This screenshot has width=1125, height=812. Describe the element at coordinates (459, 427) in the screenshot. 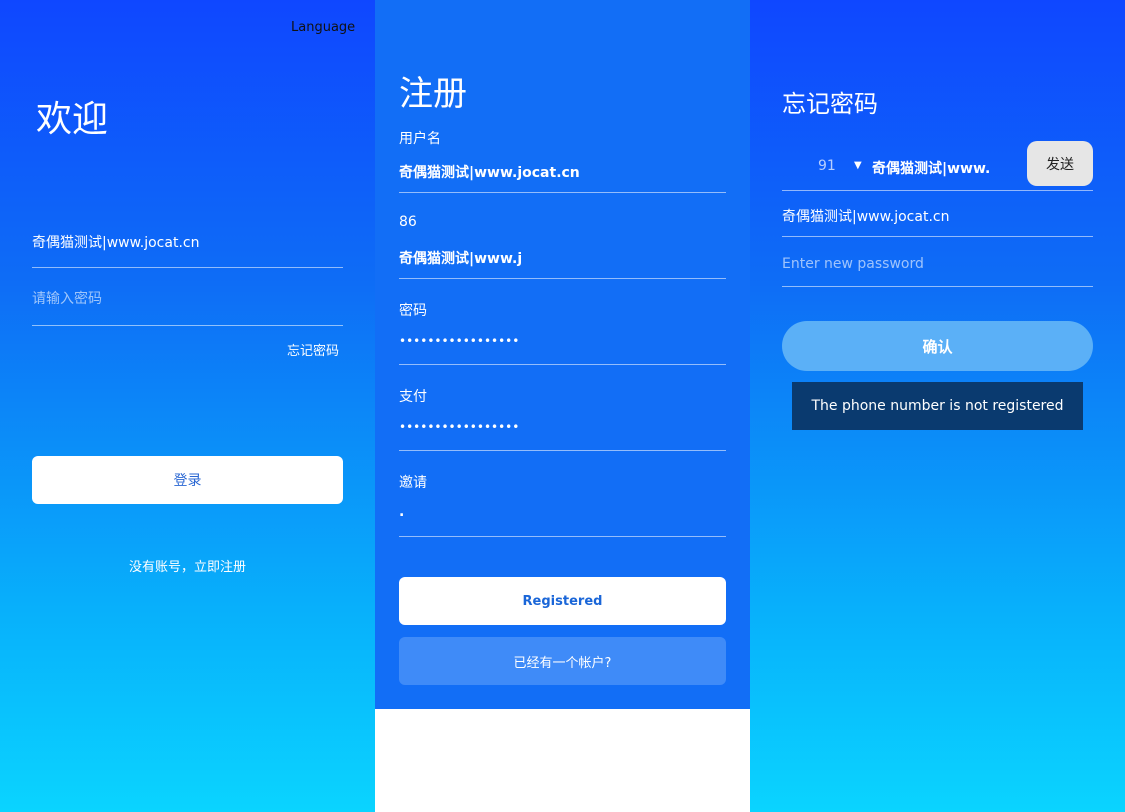

I see `register-pay-password-input: •••••••••••••••••` at that location.